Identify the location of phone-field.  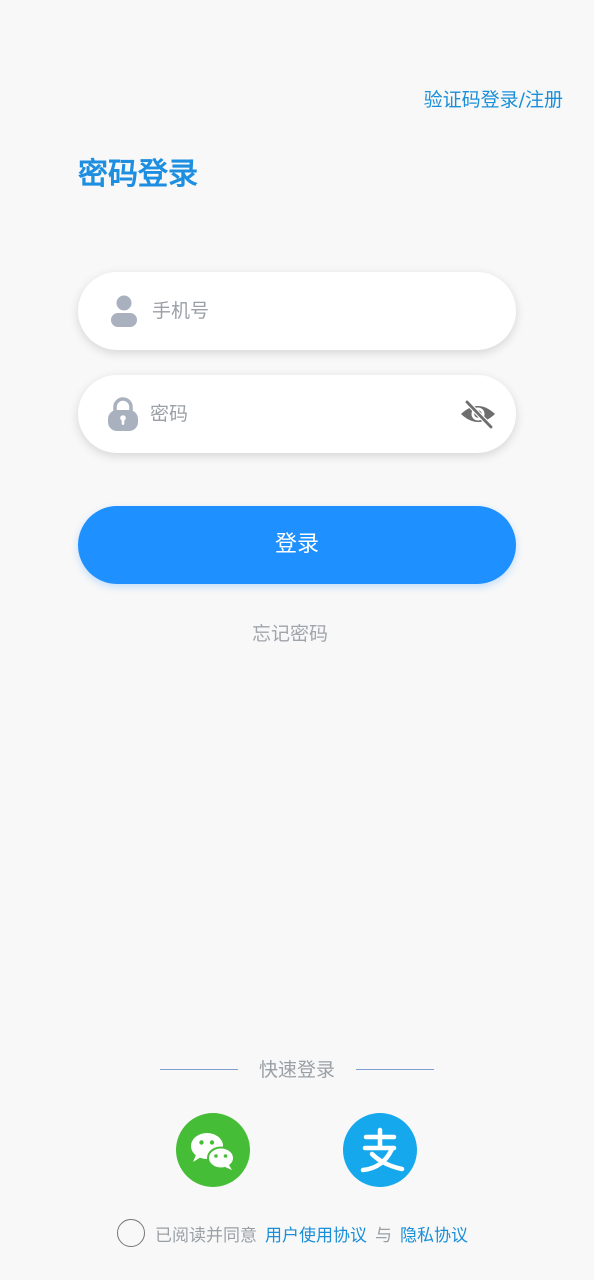
(297, 311).